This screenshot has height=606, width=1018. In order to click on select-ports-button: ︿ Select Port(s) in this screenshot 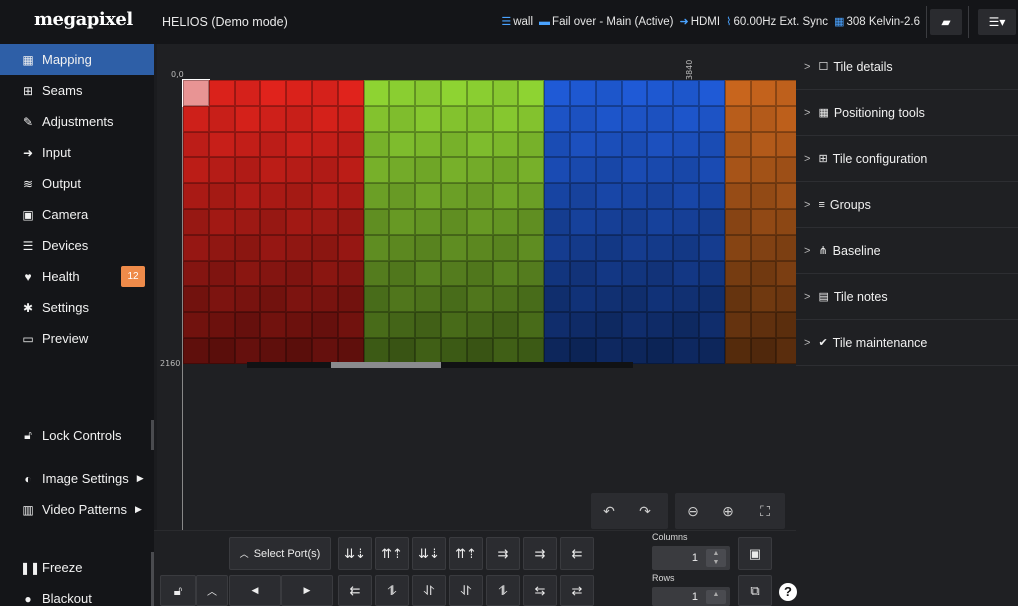, I will do `click(280, 553)`.